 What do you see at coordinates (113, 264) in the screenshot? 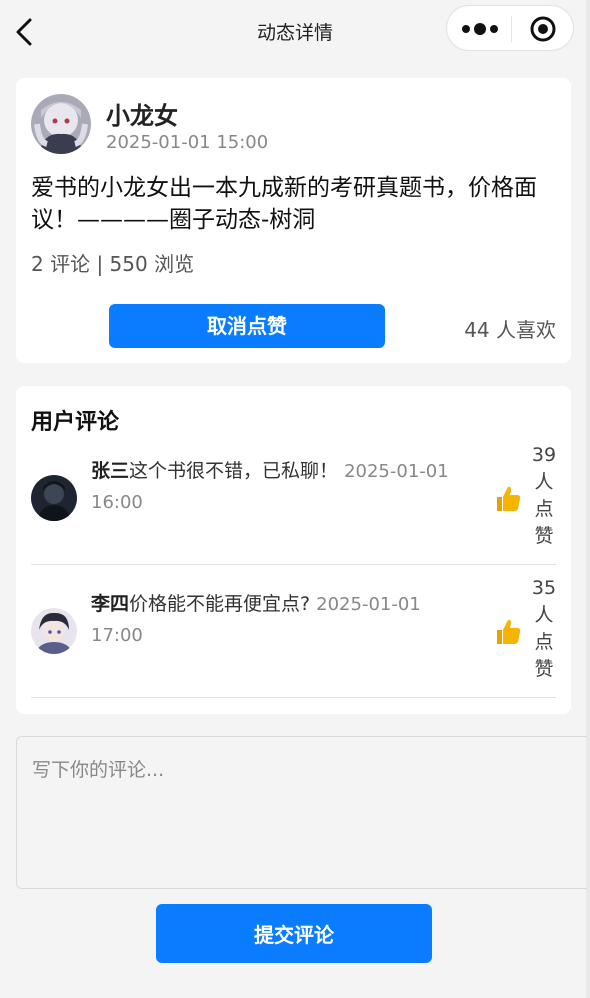
I see `post-stats: 2 评论 | 550 浏览` at bounding box center [113, 264].